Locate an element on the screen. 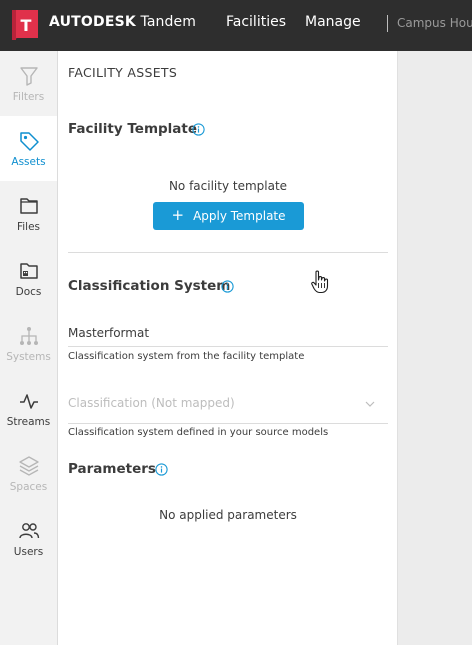 The height and width of the screenshot is (645, 472). rail-label: Files is located at coordinates (28, 227).